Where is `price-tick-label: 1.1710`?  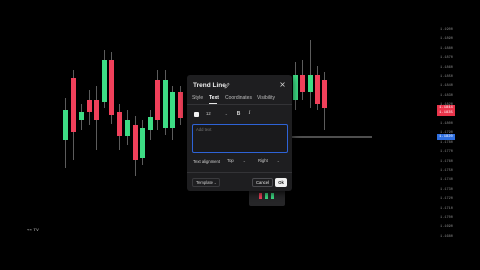
price-tick-label: 1.1710 is located at coordinates (446, 208).